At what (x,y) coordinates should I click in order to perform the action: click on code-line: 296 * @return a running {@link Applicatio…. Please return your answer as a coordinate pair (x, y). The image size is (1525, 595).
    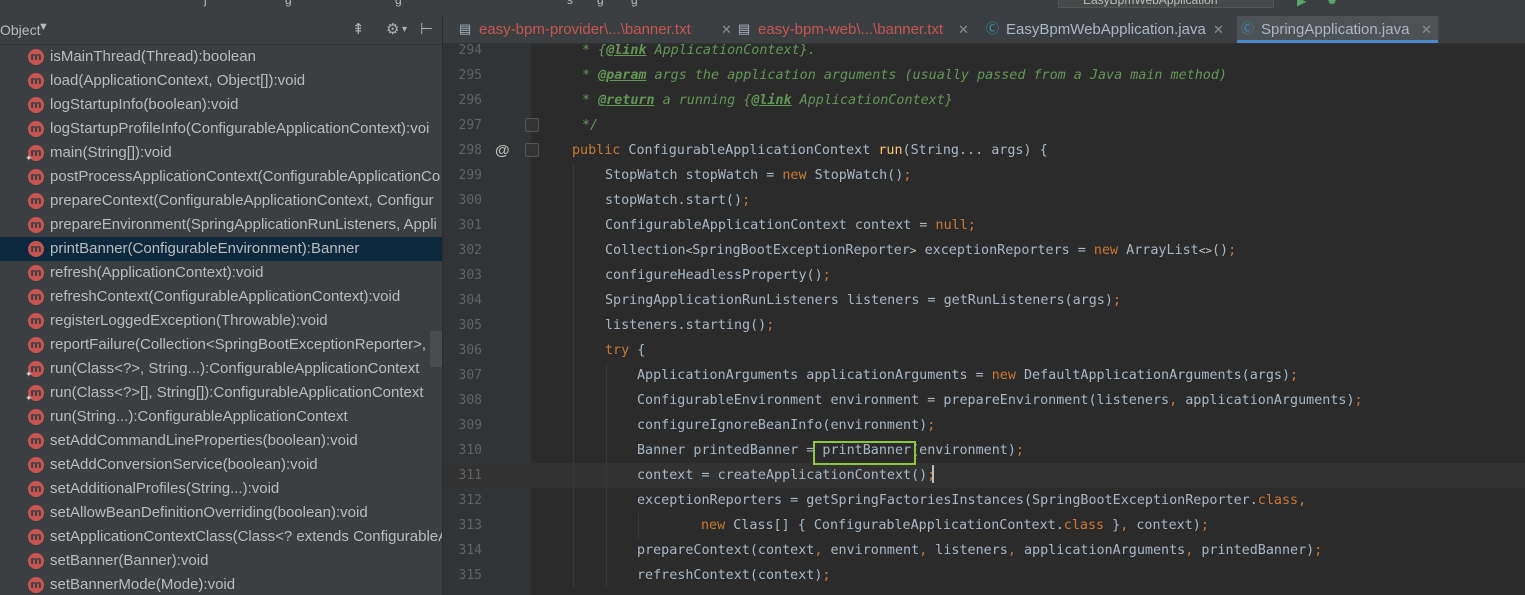
    Looking at the image, I should click on (984, 100).